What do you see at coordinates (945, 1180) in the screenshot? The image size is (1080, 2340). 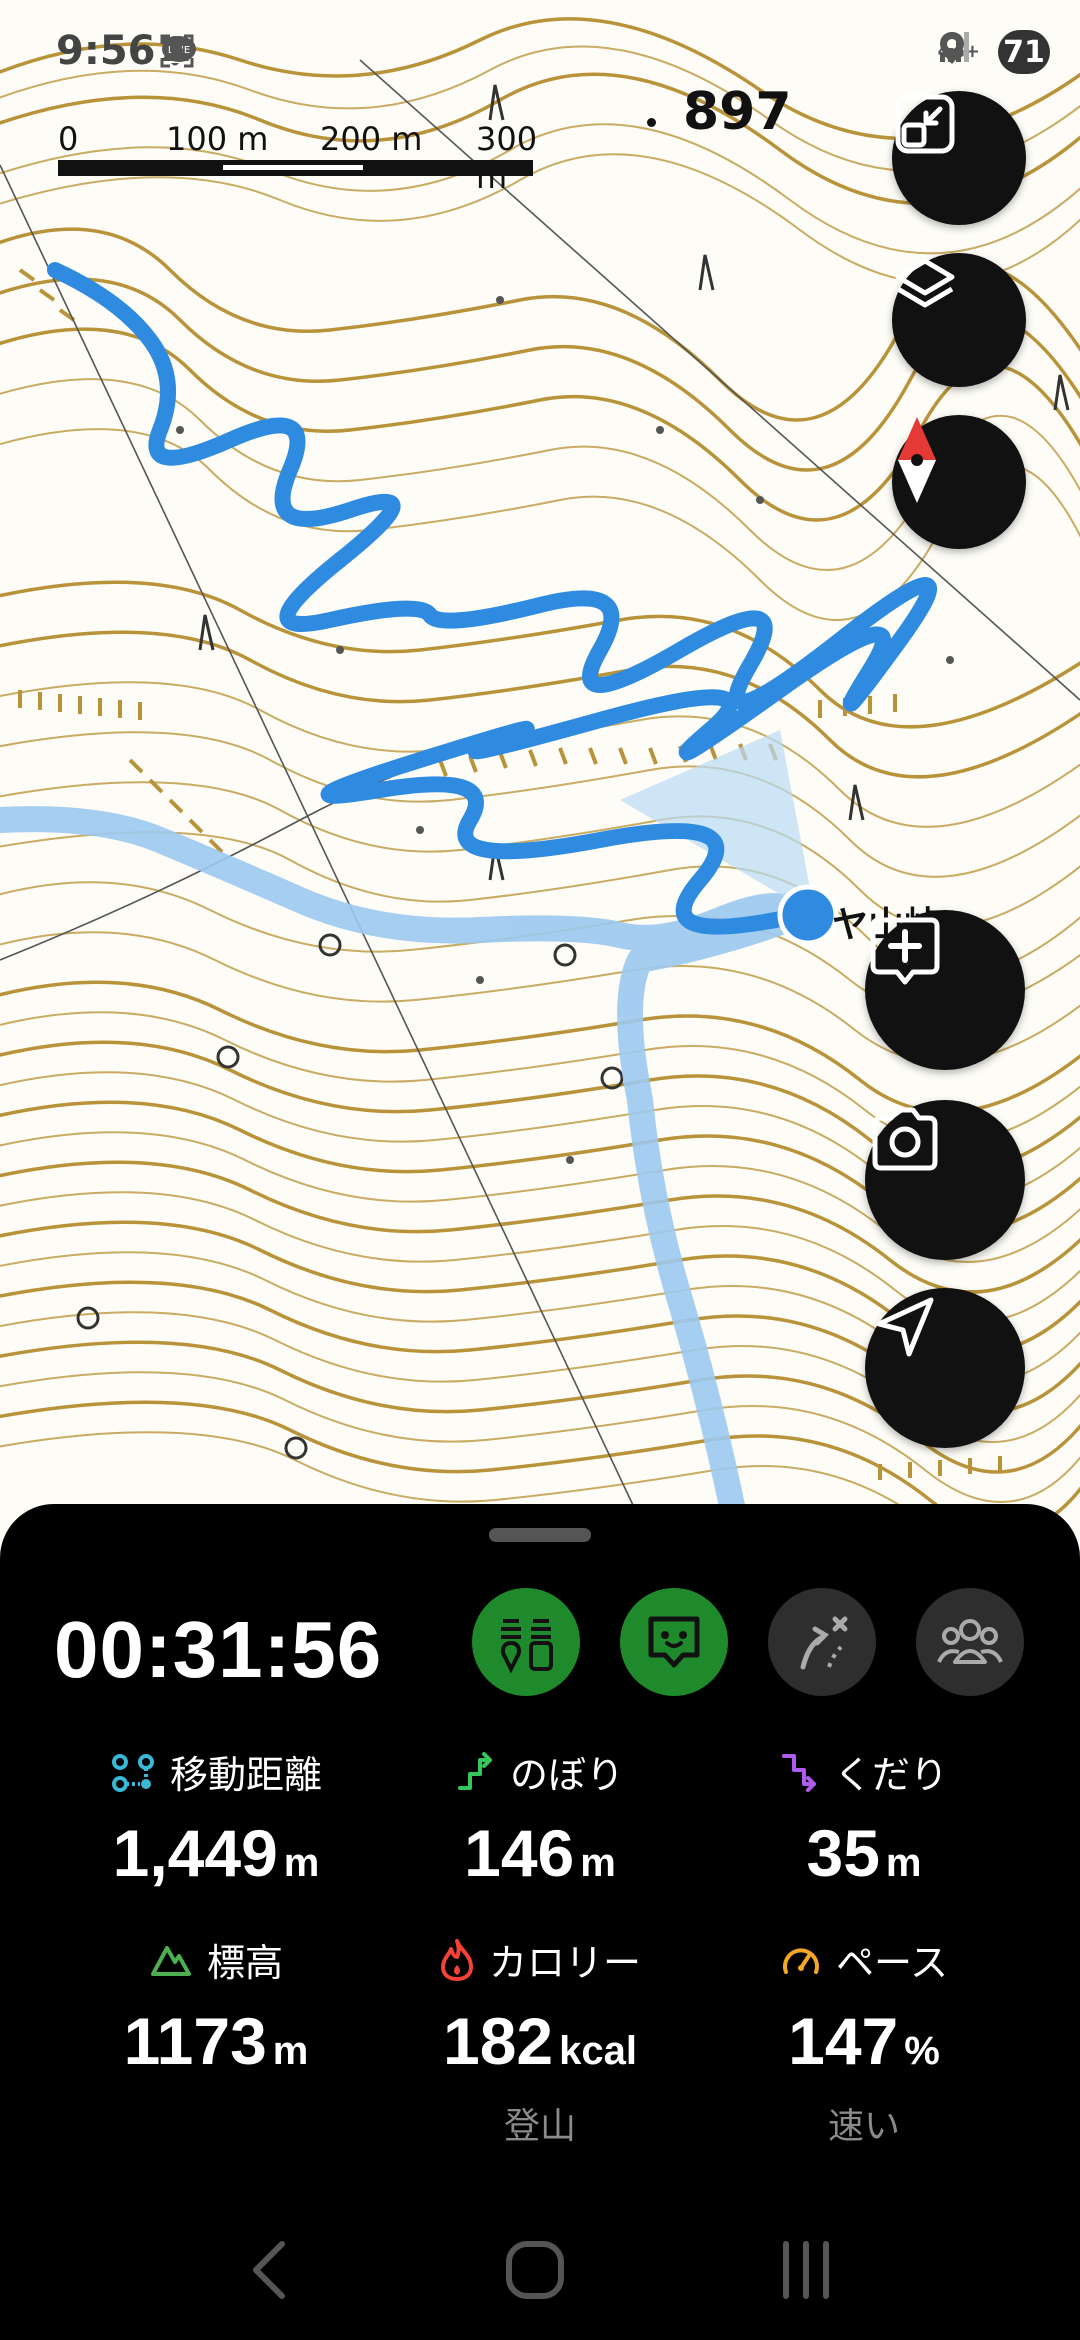 I see `camera-button` at bounding box center [945, 1180].